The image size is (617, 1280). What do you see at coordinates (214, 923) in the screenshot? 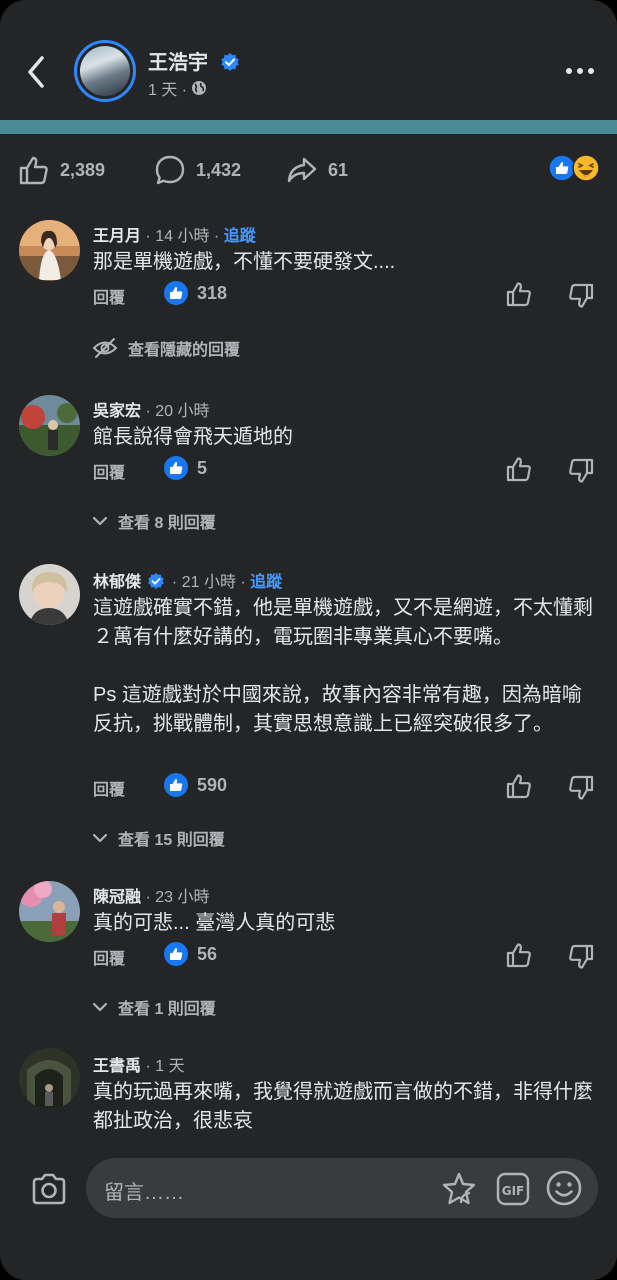
I see `comment-text: 真的可悲... 臺灣人真的可悲` at bounding box center [214, 923].